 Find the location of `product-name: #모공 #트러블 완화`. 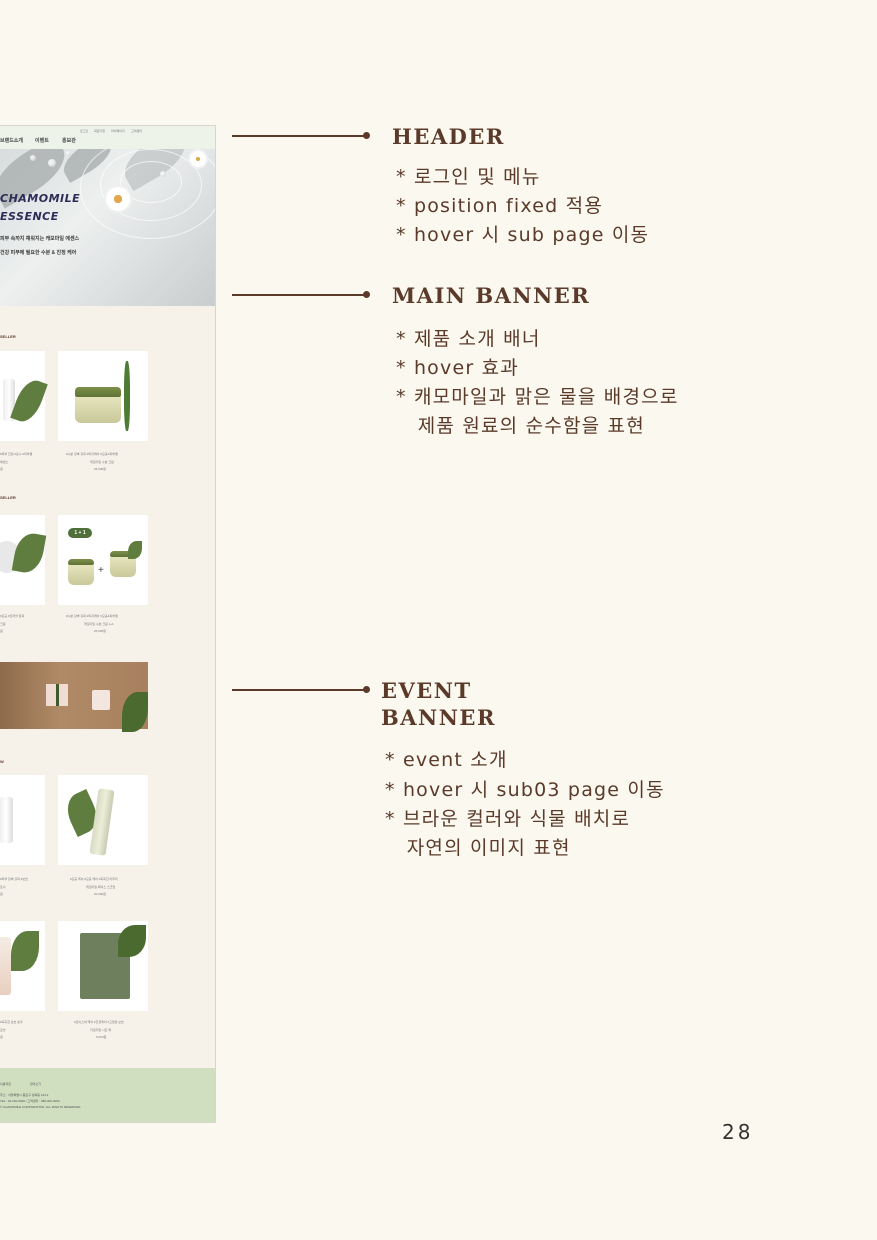

product-name: #모공 #트러블 완화 is located at coordinates (12, 616).